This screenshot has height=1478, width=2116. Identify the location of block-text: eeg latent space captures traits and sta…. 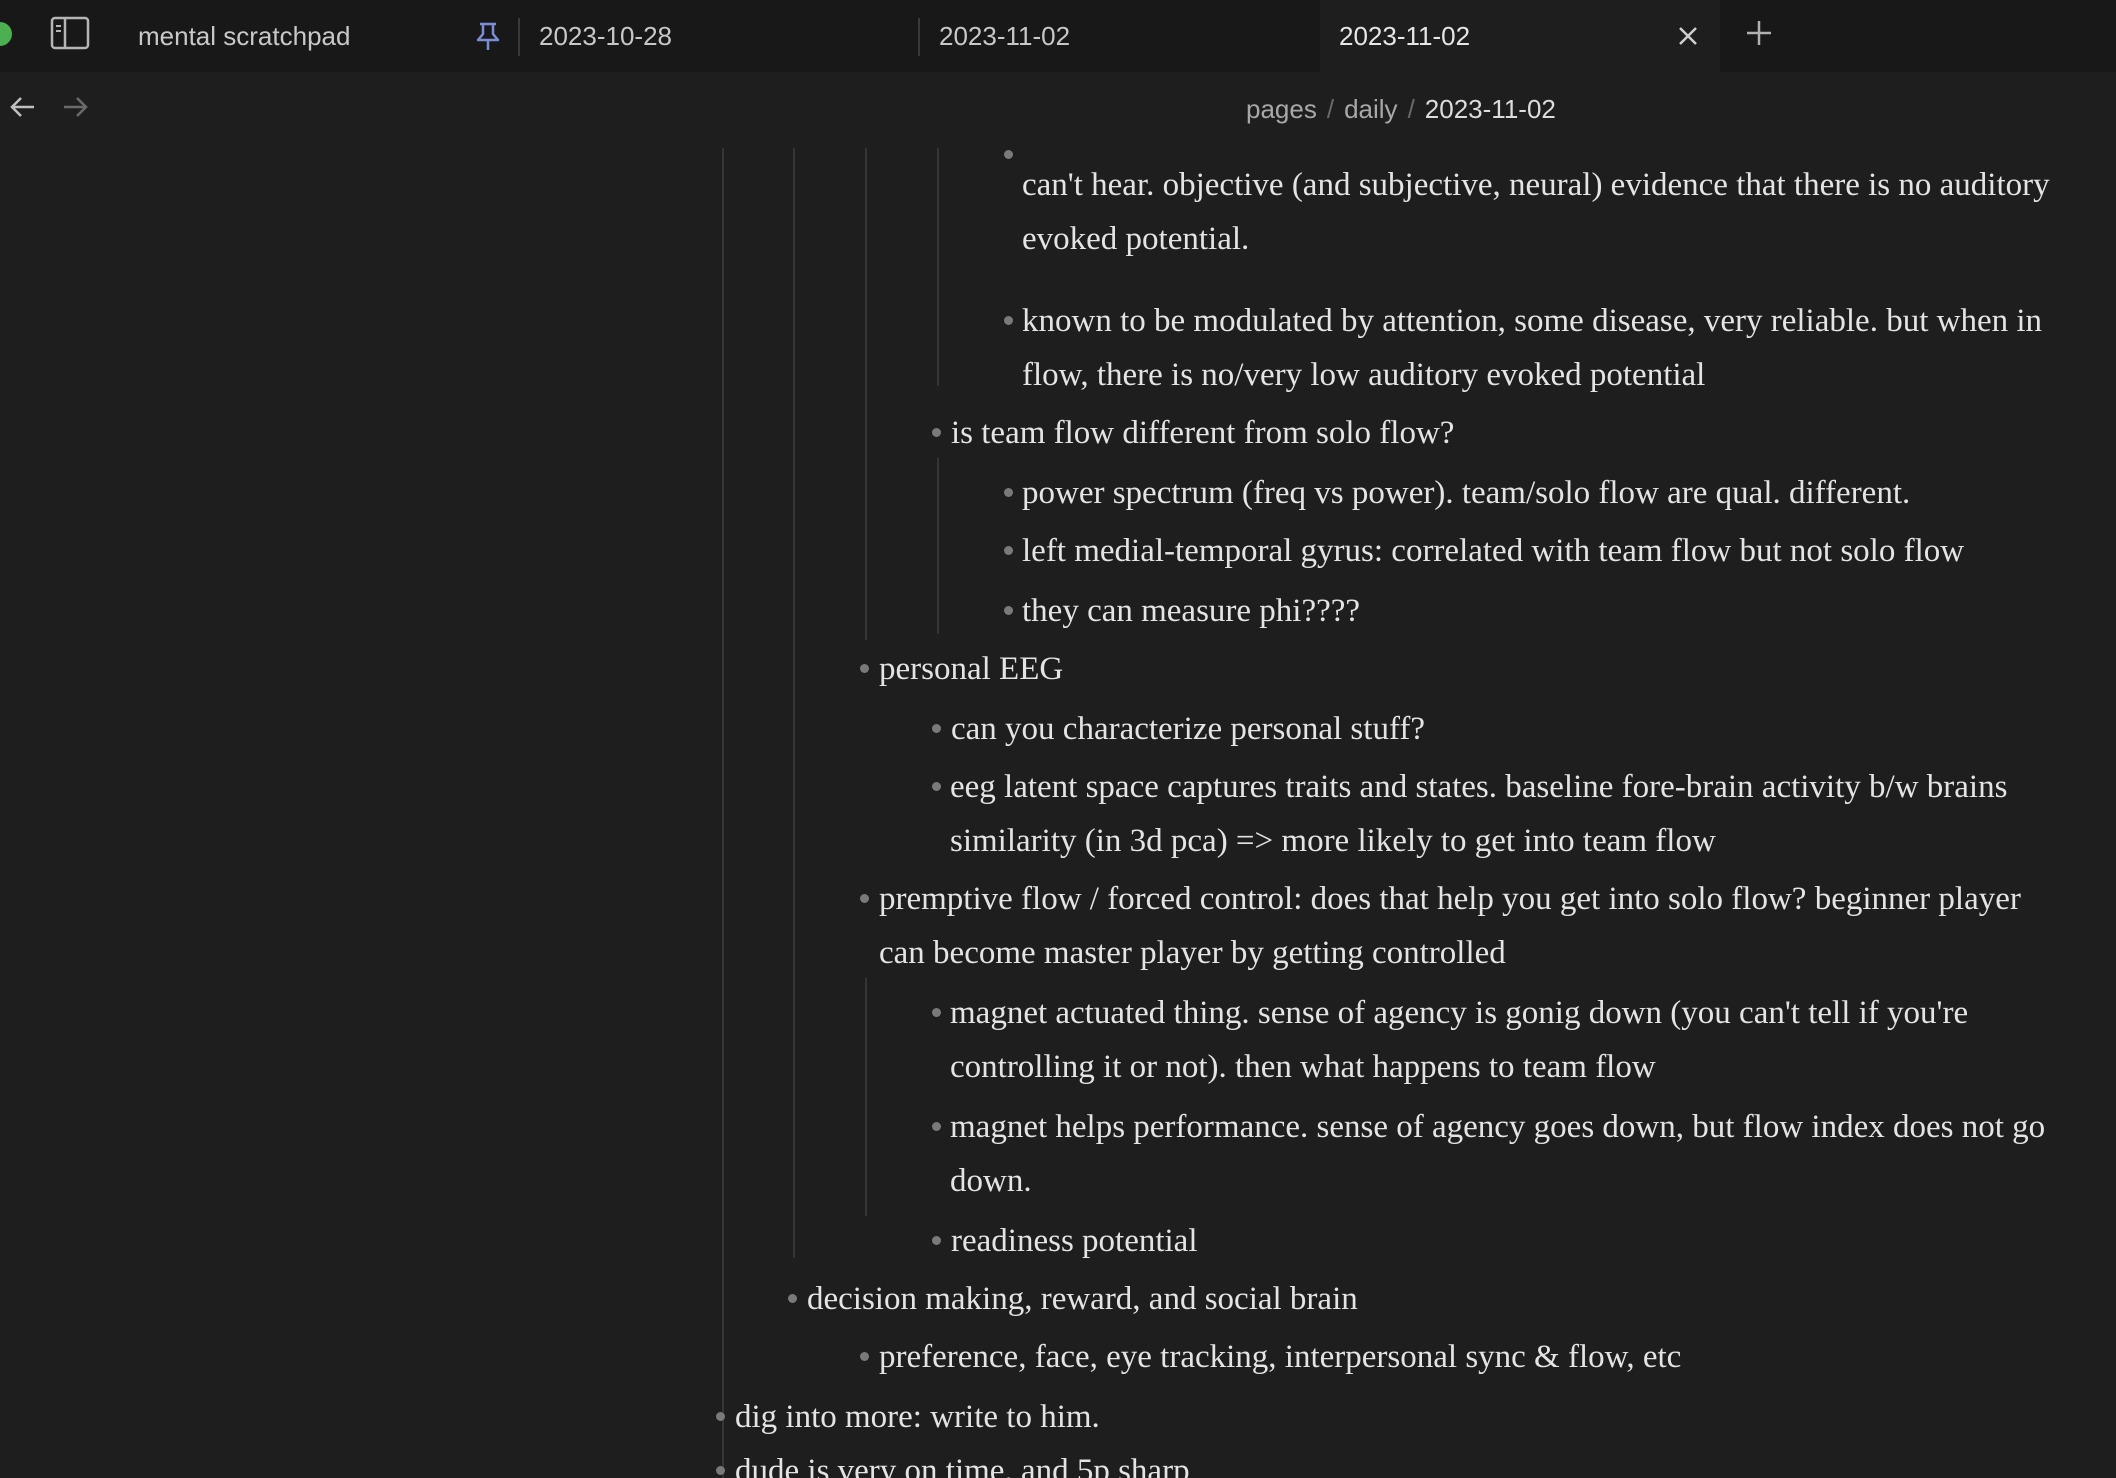
(1495, 814).